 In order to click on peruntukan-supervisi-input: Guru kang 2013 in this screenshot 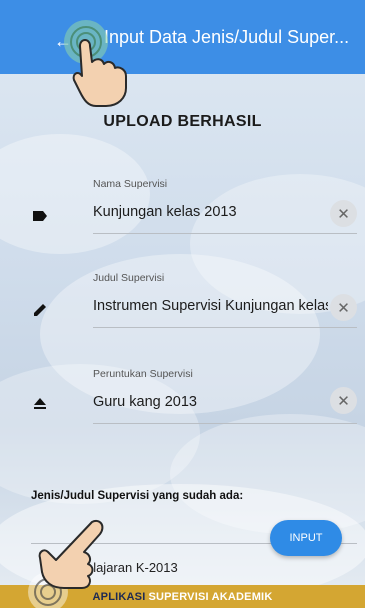, I will do `click(208, 402)`.